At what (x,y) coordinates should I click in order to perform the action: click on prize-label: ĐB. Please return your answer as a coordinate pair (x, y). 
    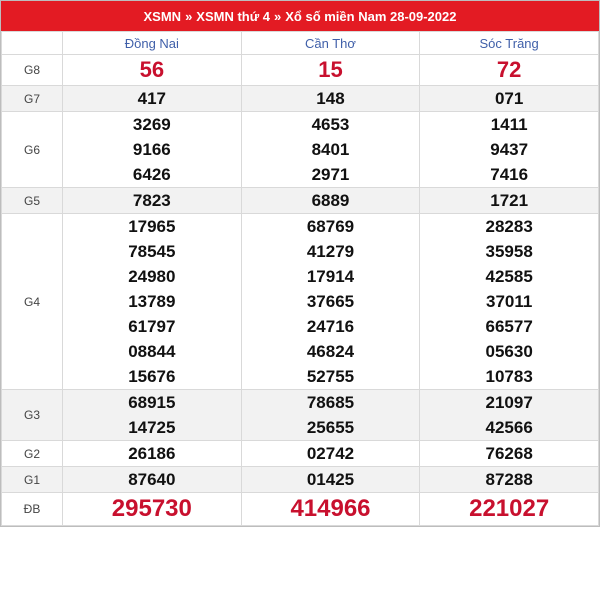
    Looking at the image, I should click on (32, 509).